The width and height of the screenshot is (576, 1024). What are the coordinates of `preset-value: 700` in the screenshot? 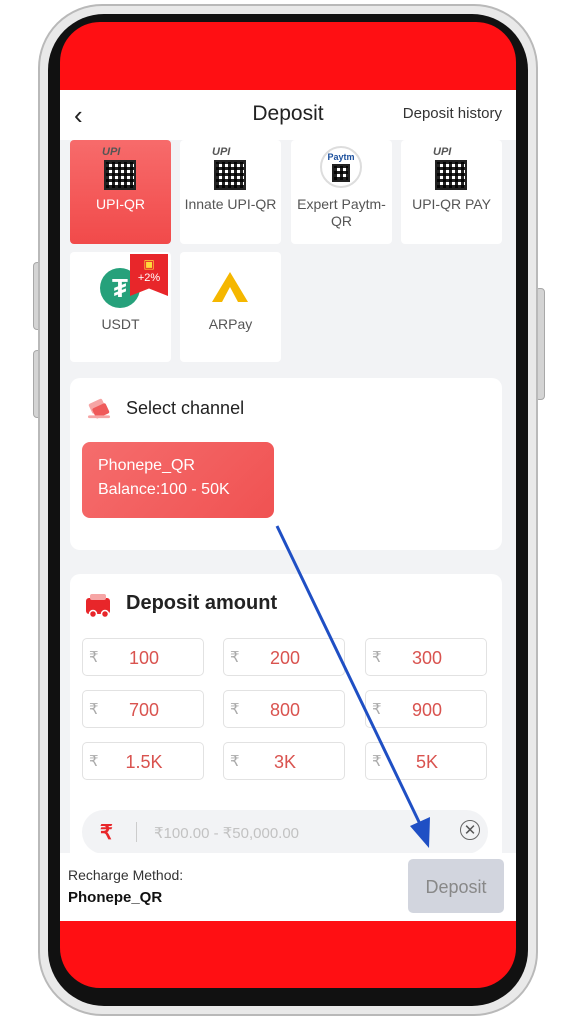 It's located at (144, 710).